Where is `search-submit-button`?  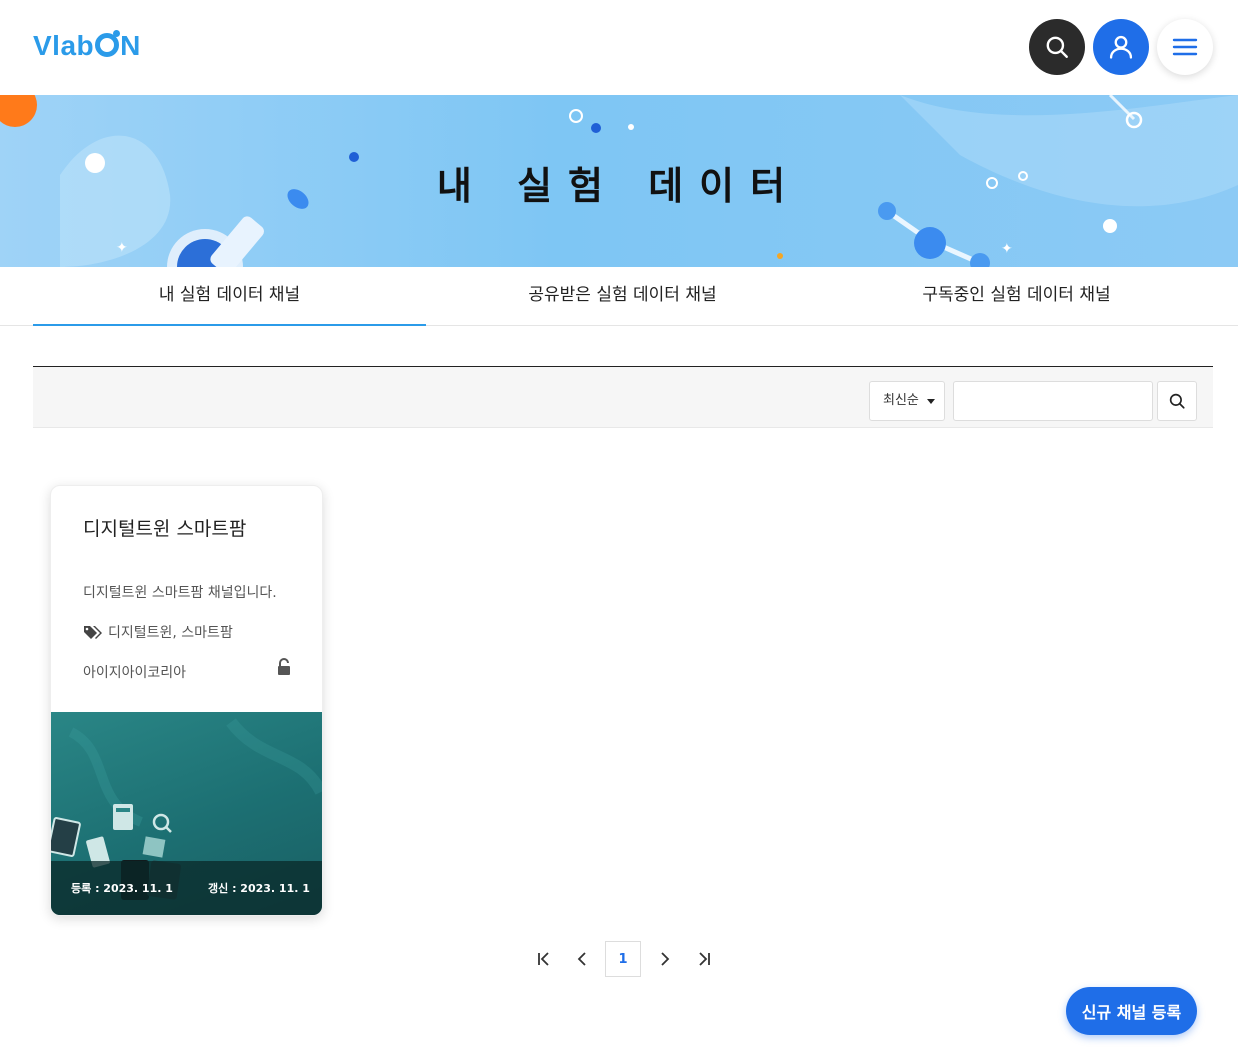
search-submit-button is located at coordinates (1177, 401).